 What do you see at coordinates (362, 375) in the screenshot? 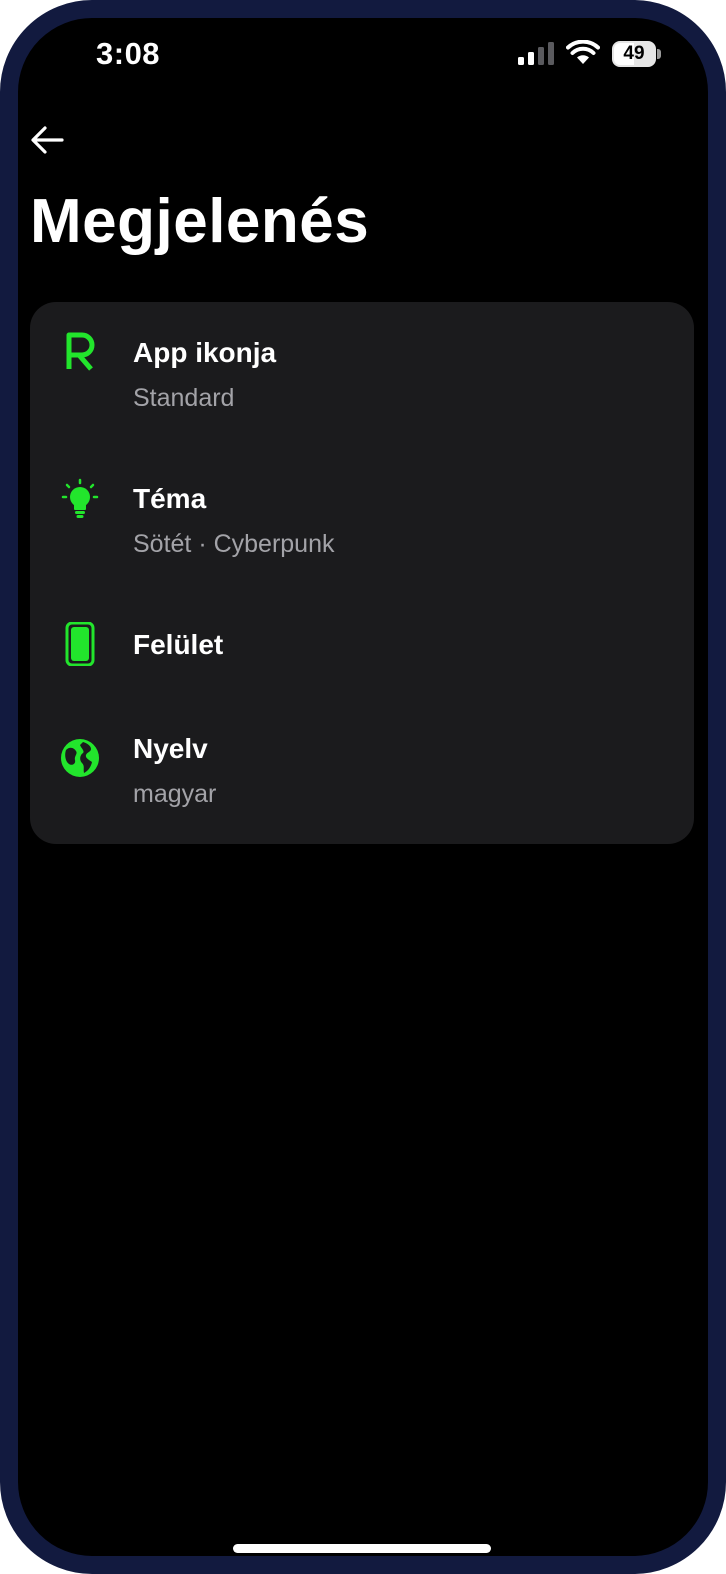
I see `settings-item-app-icon: App ikonja Standard` at bounding box center [362, 375].